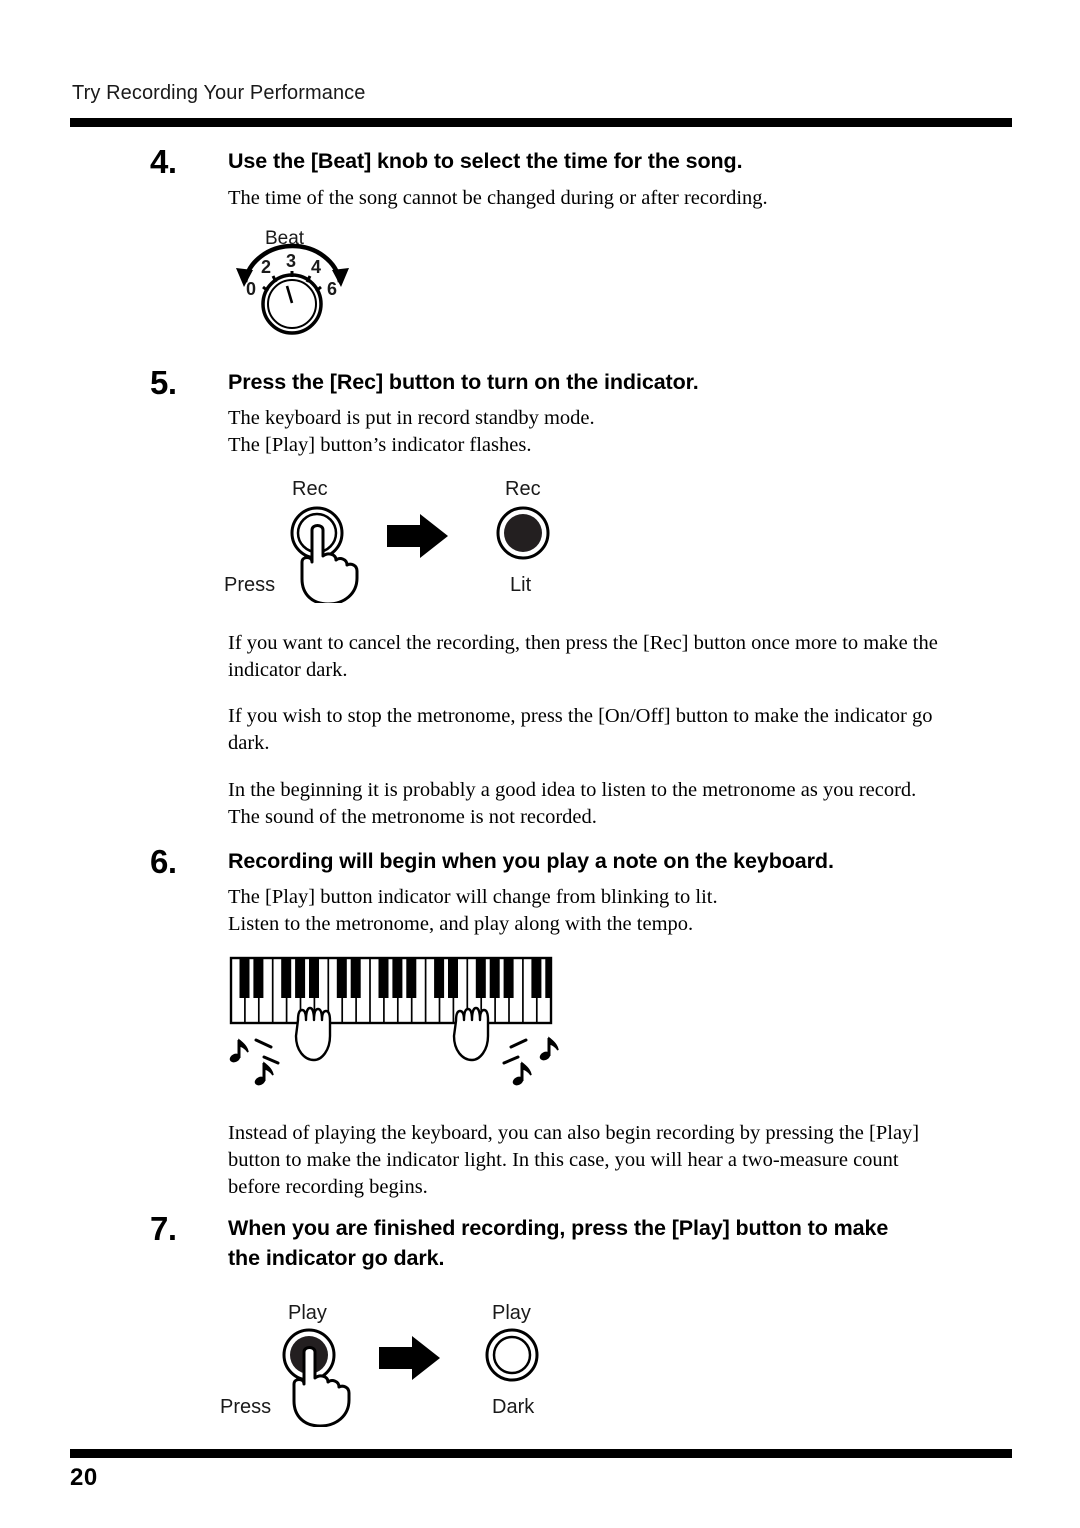 Image resolution: width=1080 pixels, height=1528 pixels. Describe the element at coordinates (396, 1365) in the screenshot. I see `play-button-figure: Play Play Press Dark` at that location.